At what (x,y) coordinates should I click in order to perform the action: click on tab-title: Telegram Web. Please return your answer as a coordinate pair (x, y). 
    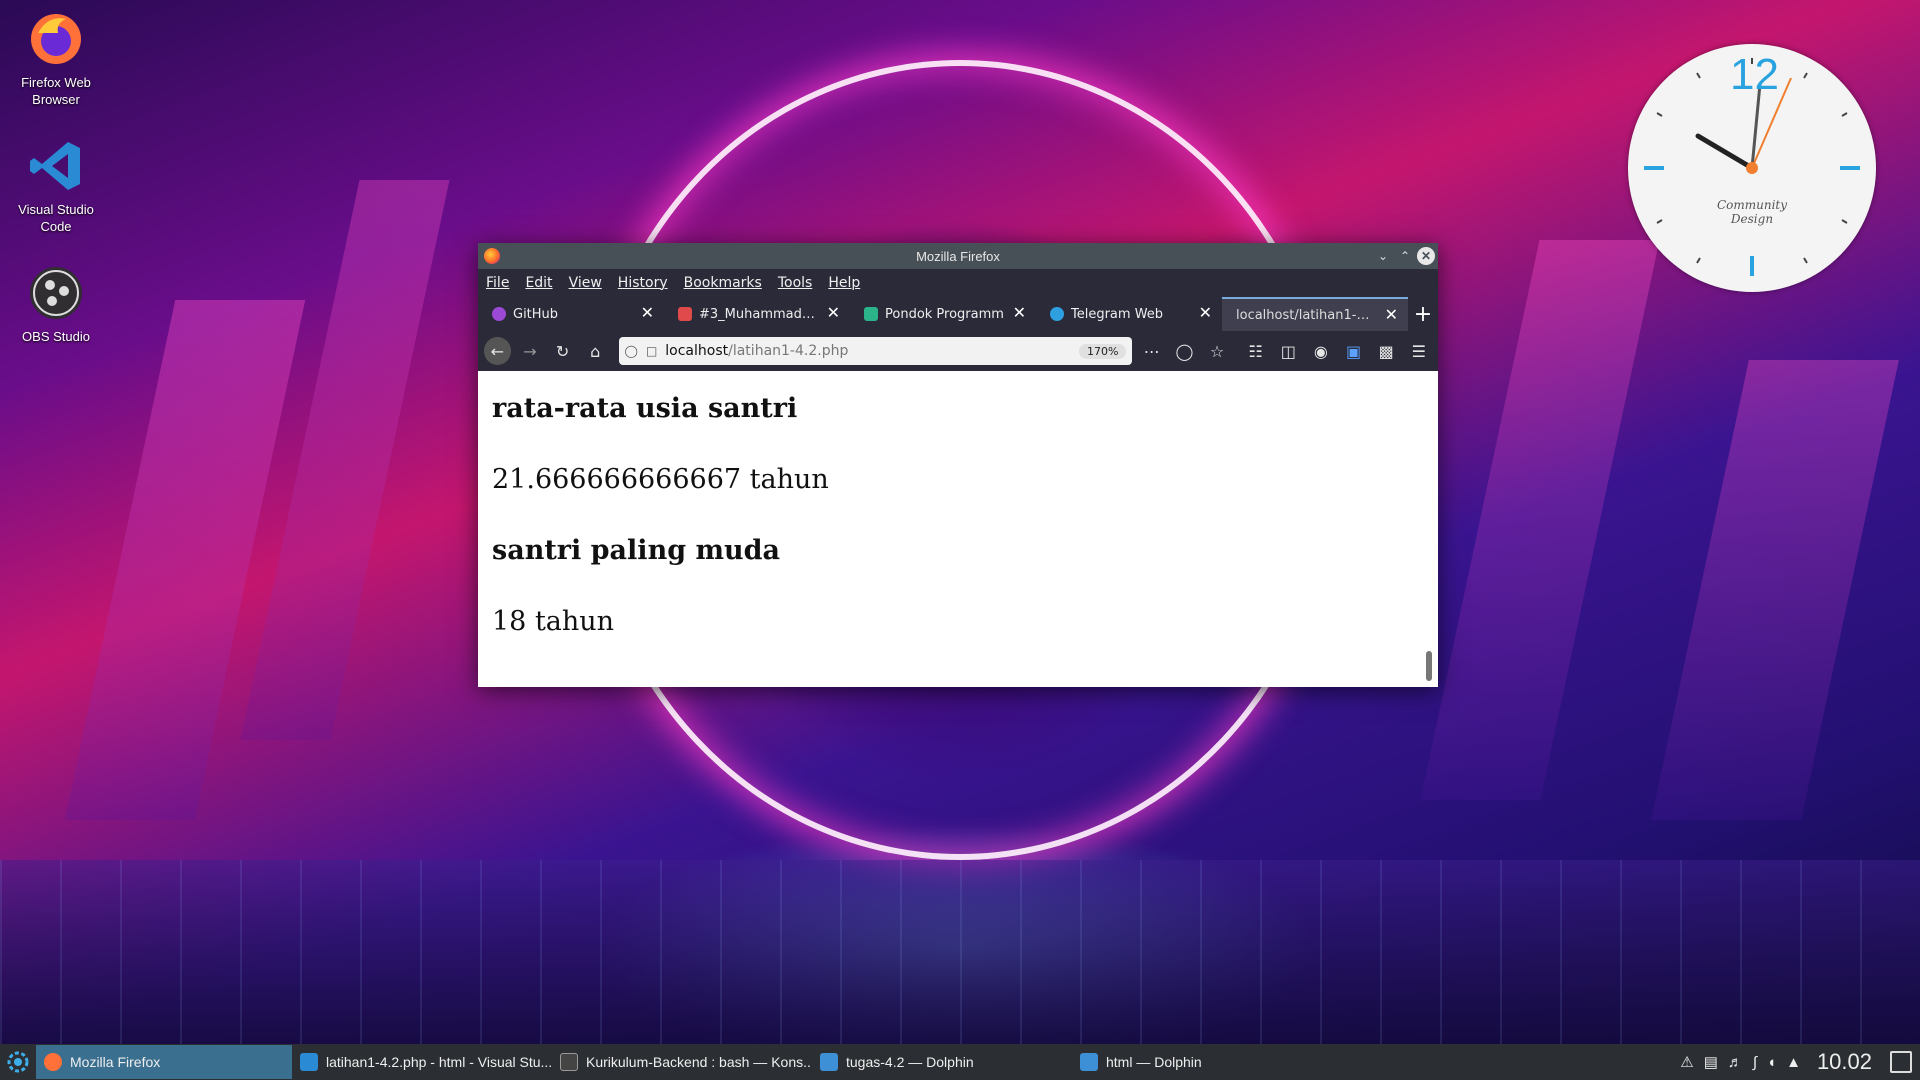
    Looking at the image, I should click on (1117, 314).